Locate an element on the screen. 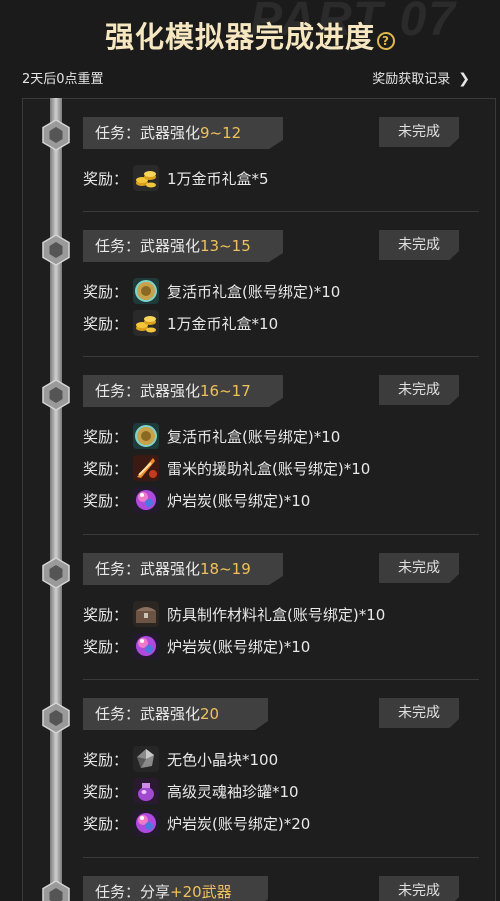 The height and width of the screenshot is (901, 500). reward-row: 奖励： 1万金币礼盒*10 is located at coordinates (211, 323).